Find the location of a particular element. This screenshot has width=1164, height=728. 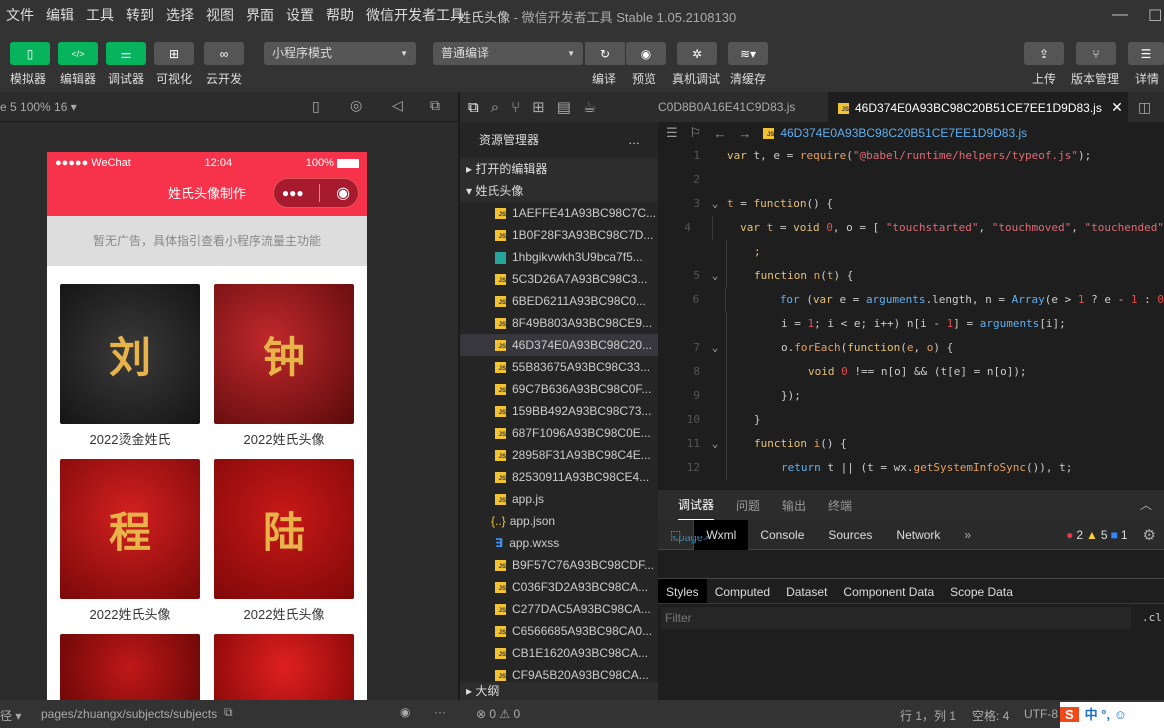

avatar-card: 钟 2022姓氏头像 is located at coordinates (284, 371).